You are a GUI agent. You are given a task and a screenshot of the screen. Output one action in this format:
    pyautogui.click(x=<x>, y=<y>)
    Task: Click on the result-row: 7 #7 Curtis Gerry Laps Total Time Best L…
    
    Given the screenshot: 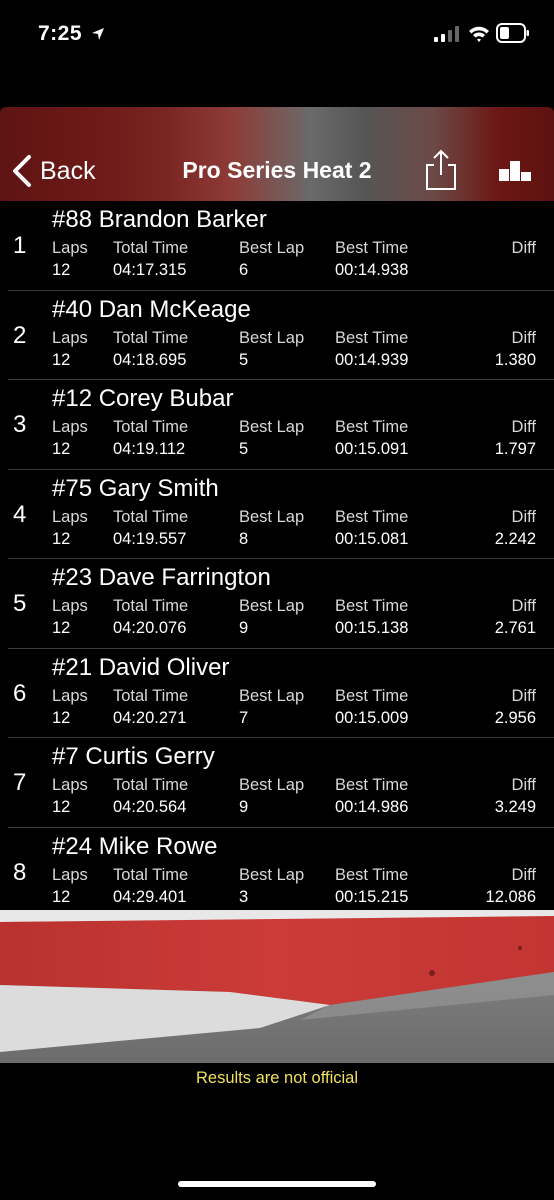 What is the action you would take?
    pyautogui.click(x=281, y=783)
    